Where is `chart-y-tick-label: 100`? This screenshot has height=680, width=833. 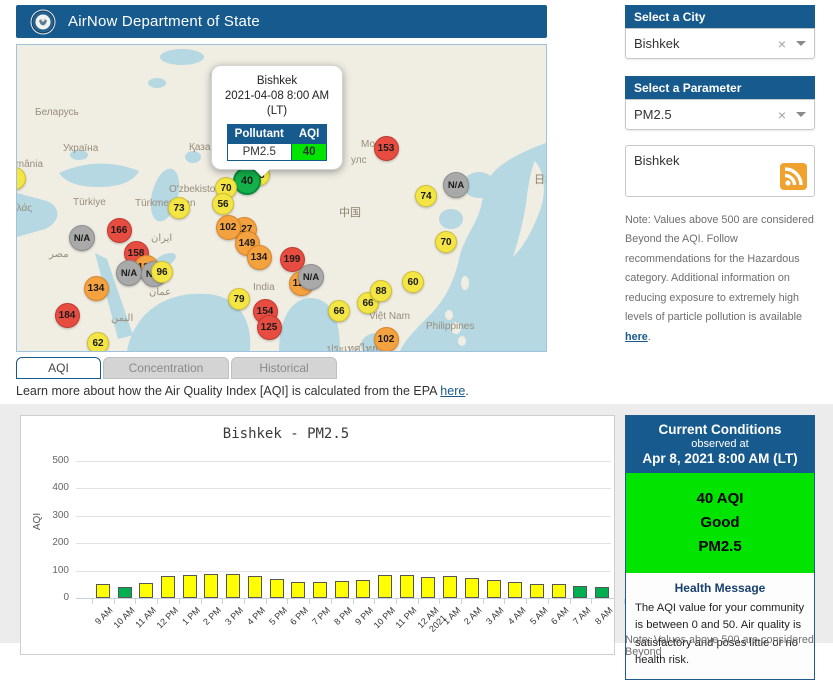 chart-y-tick-label: 100 is located at coordinates (60, 570).